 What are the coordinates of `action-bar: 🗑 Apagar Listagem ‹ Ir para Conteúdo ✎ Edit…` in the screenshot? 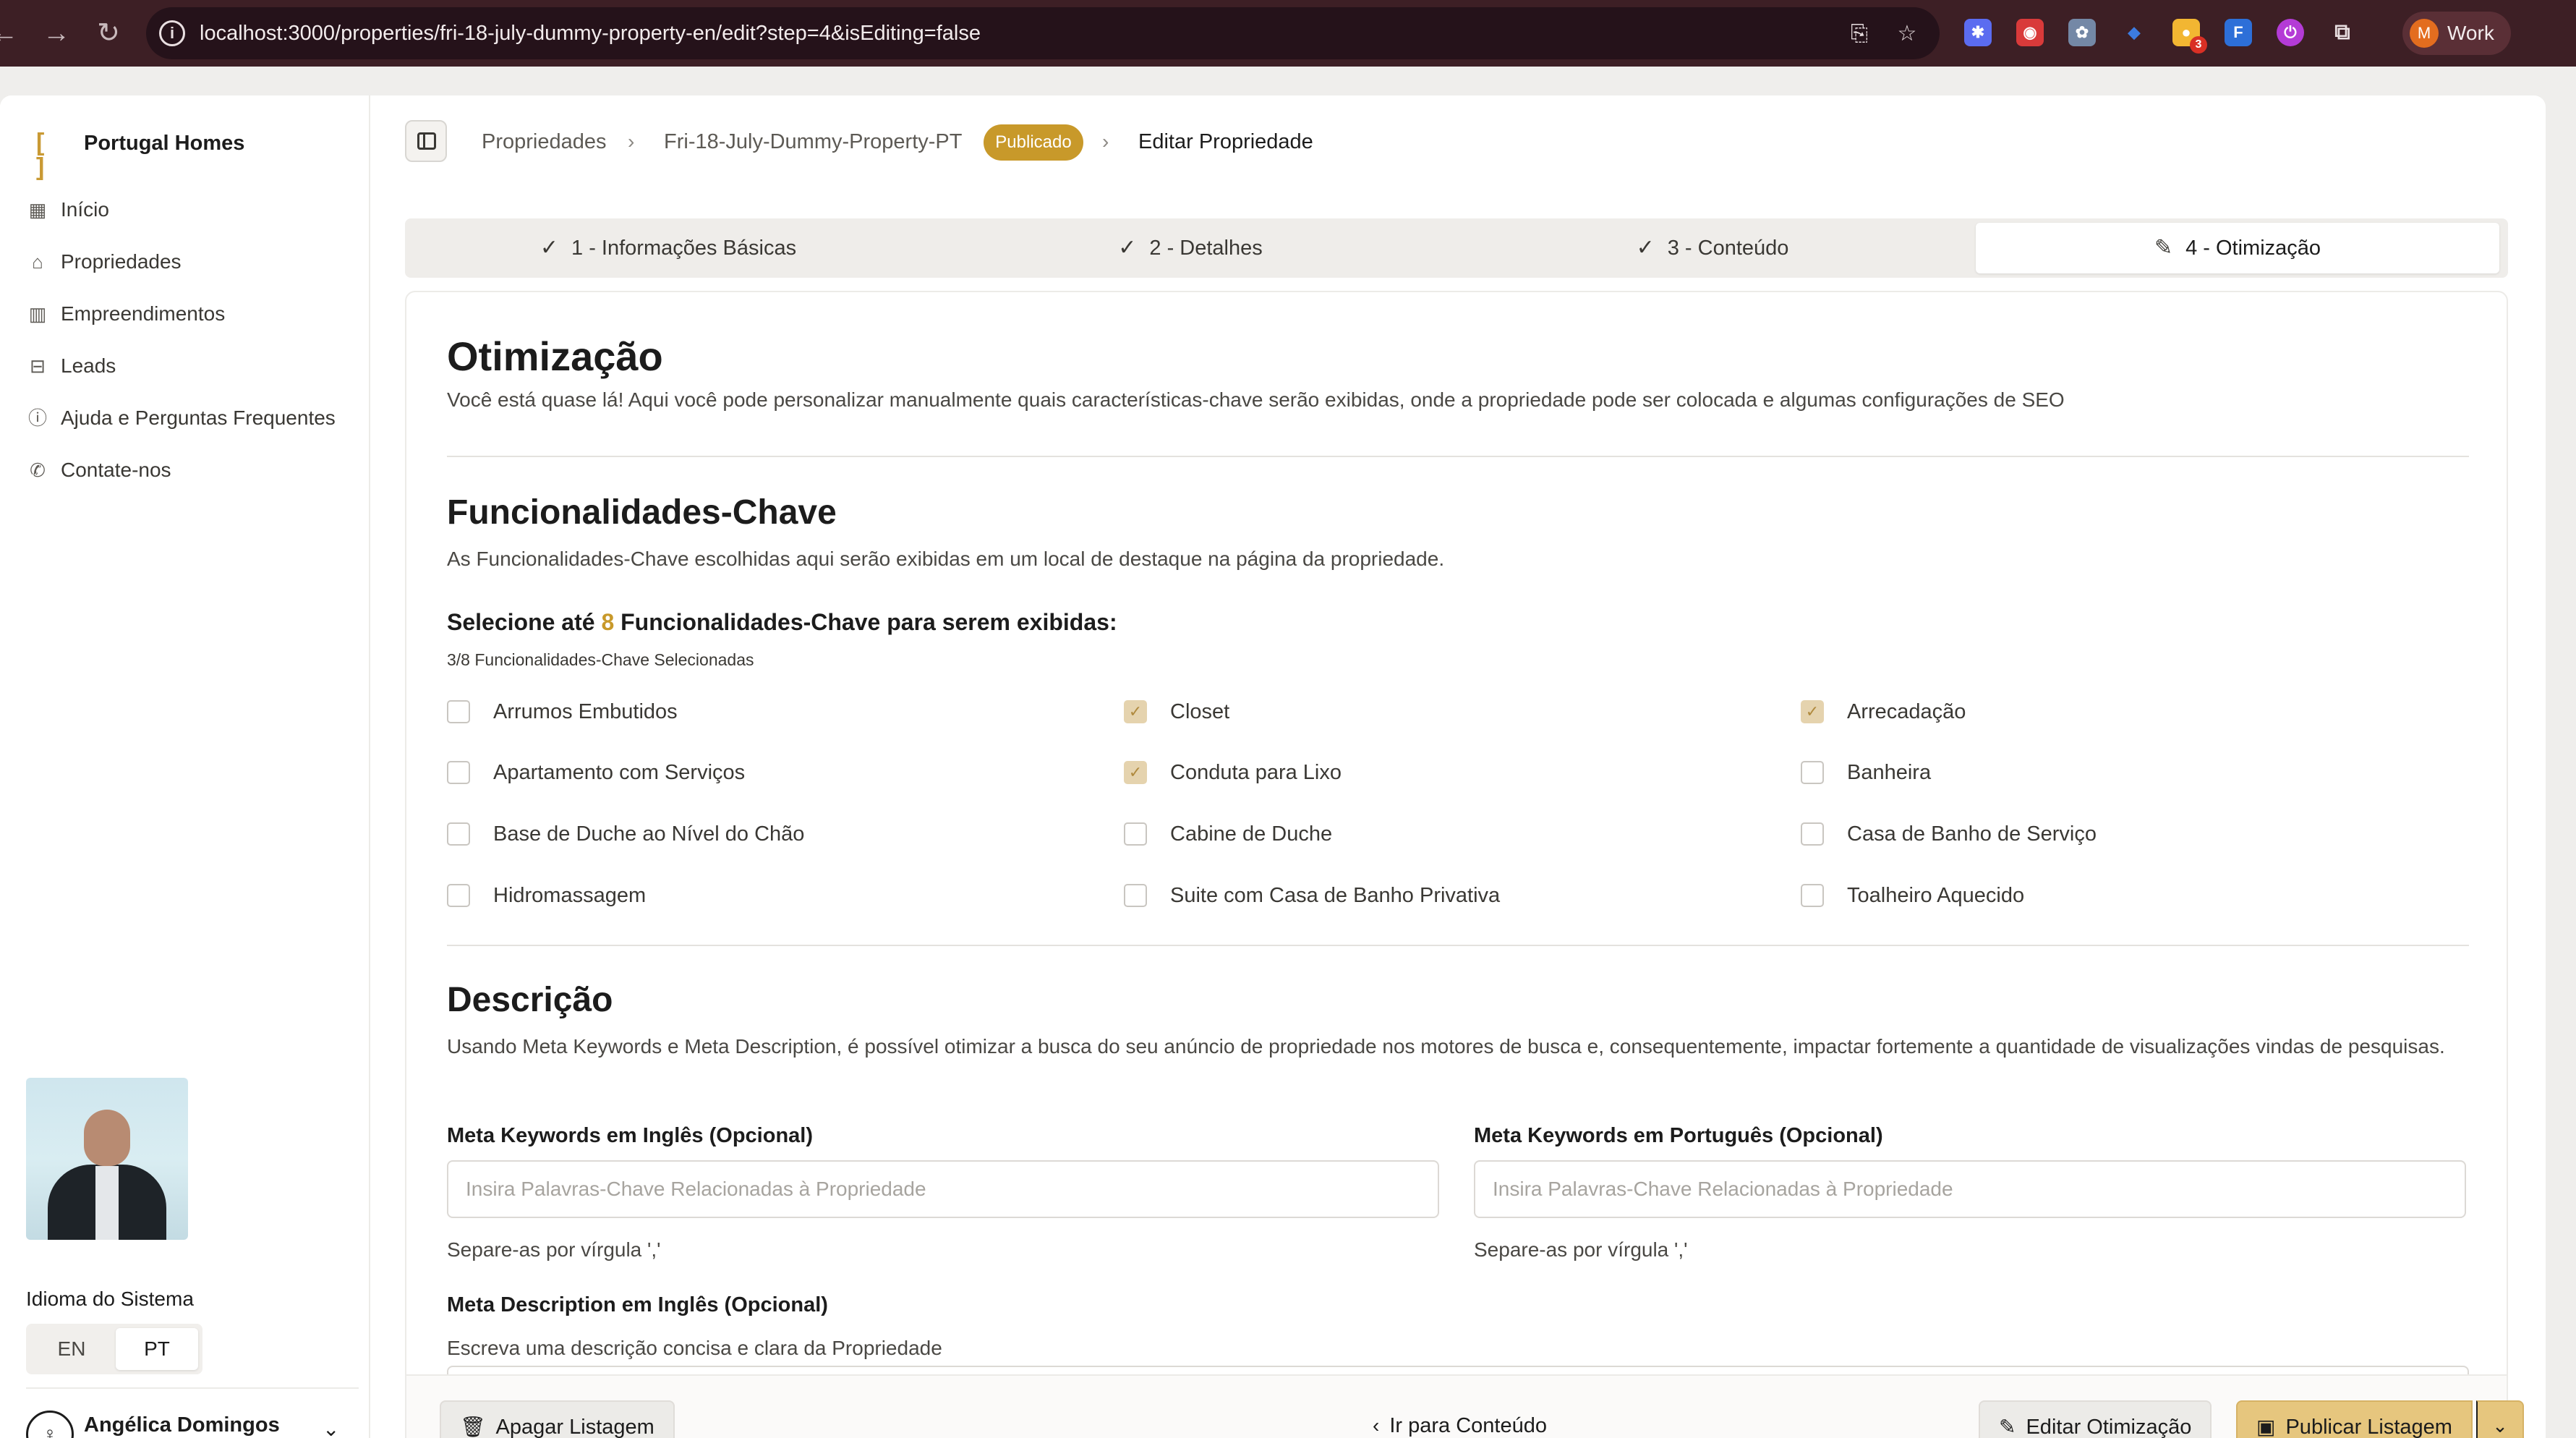 It's located at (1465, 1406).